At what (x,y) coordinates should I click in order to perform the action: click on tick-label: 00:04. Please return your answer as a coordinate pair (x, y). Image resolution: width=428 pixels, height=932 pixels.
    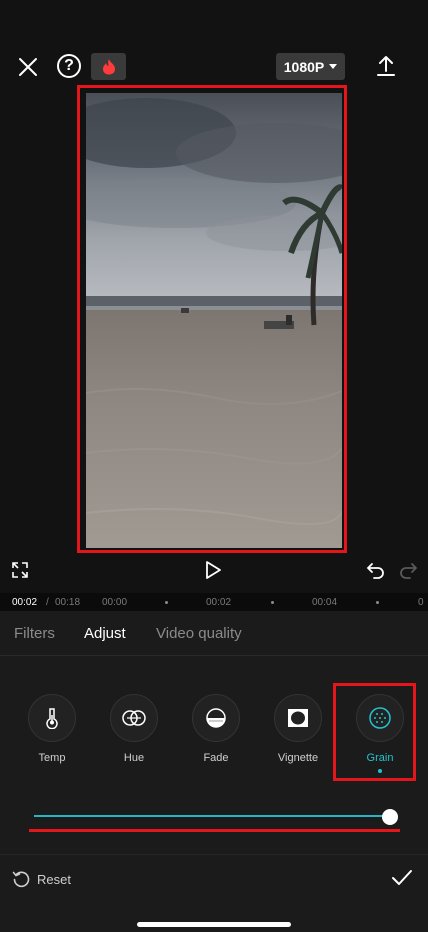
    Looking at the image, I should click on (325, 602).